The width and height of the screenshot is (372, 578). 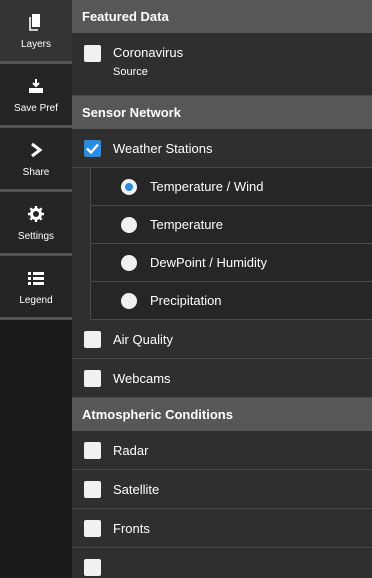 I want to click on sidebar-item-label: Save Pref, so click(x=36, y=108).